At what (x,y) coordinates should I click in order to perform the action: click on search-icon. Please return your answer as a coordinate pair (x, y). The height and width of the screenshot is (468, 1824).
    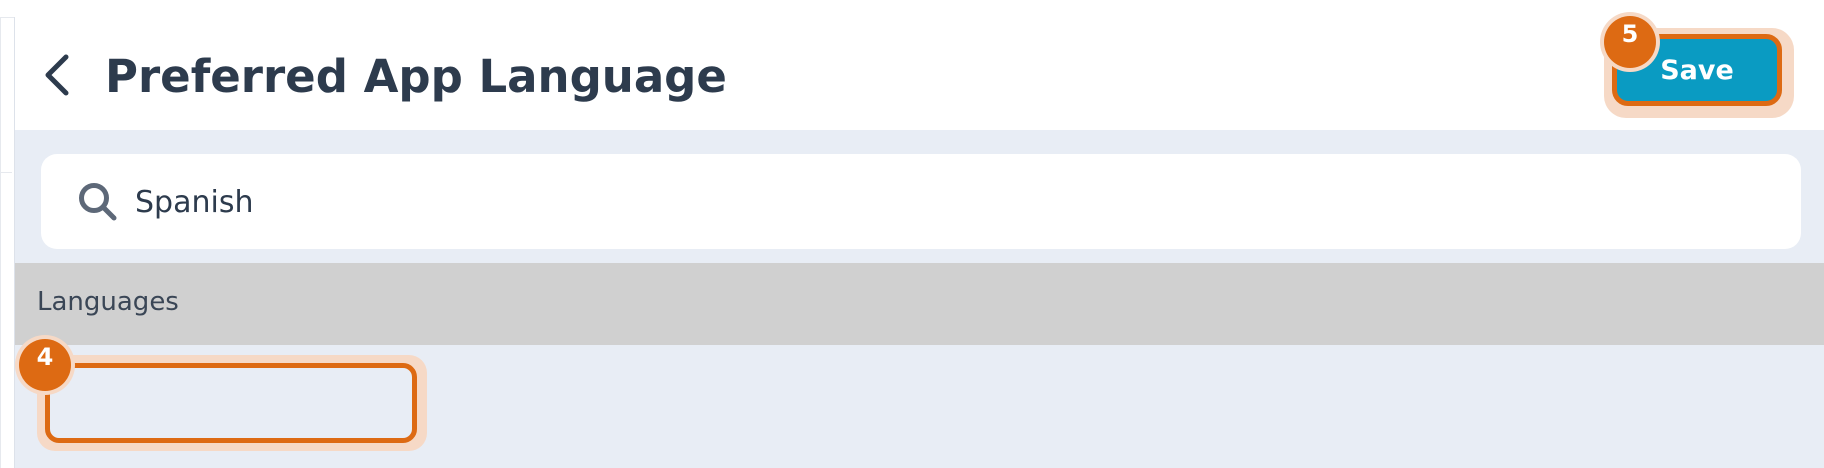
    Looking at the image, I should click on (98, 202).